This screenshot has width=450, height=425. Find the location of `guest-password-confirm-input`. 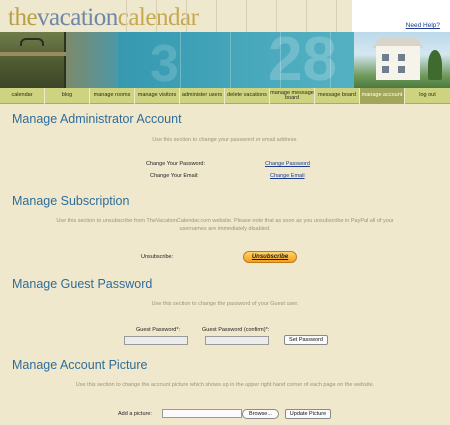

guest-password-confirm-input is located at coordinates (237, 340).